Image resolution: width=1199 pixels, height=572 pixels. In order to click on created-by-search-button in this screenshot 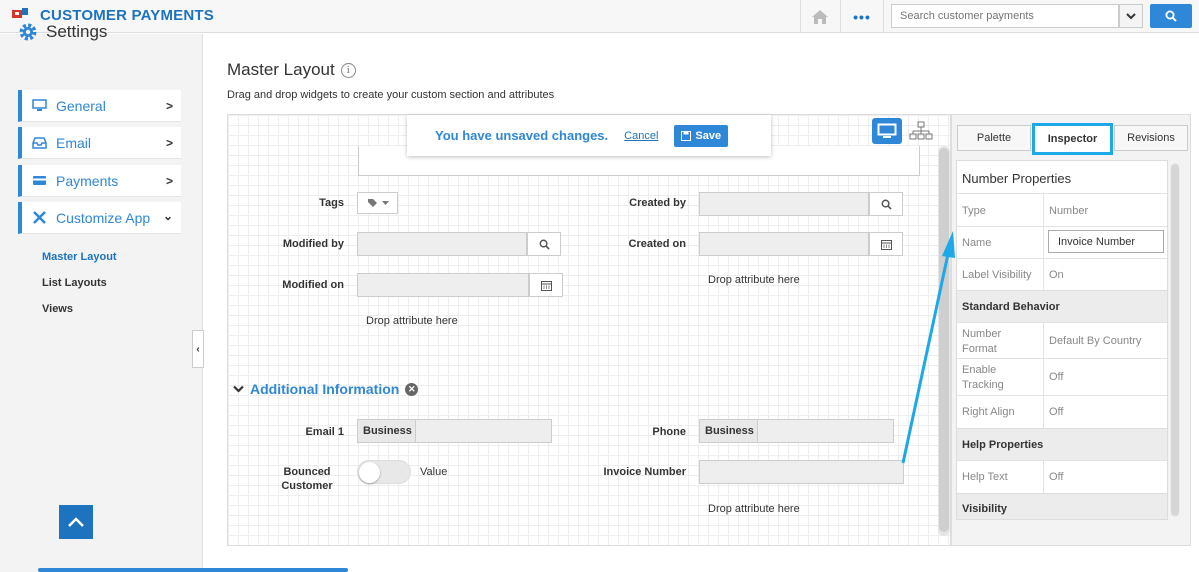, I will do `click(886, 204)`.